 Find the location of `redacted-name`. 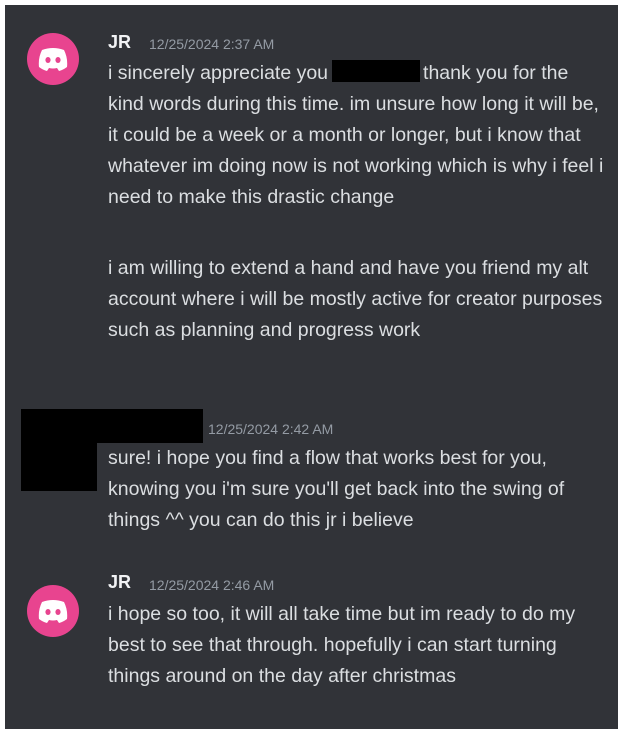

redacted-name is located at coordinates (376, 71).